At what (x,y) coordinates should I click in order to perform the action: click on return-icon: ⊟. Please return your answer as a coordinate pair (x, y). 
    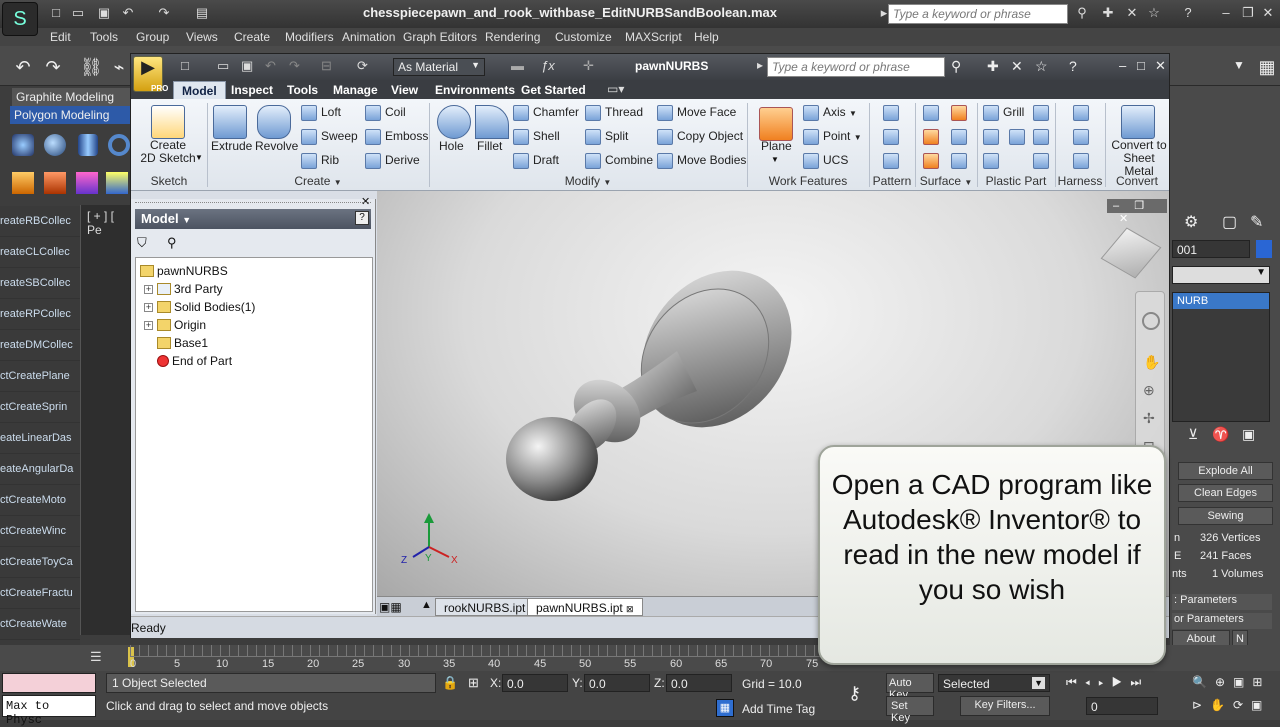
    Looking at the image, I should click on (326, 66).